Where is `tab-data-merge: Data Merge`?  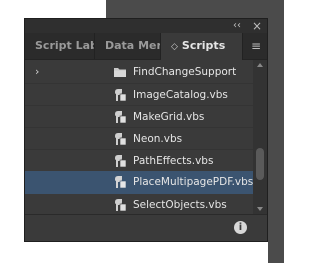 tab-data-merge: Data Merge is located at coordinates (128, 46).